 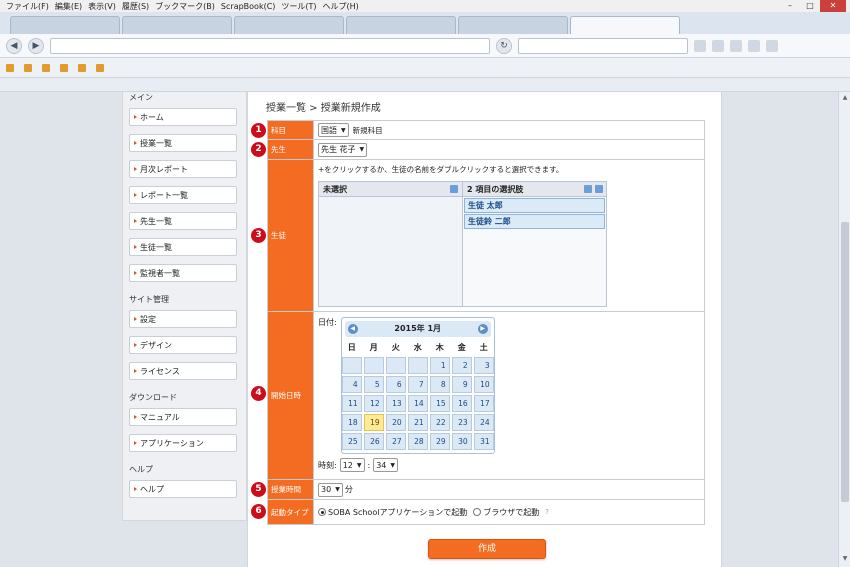 I want to click on scroll-thumb, so click(x=845, y=362).